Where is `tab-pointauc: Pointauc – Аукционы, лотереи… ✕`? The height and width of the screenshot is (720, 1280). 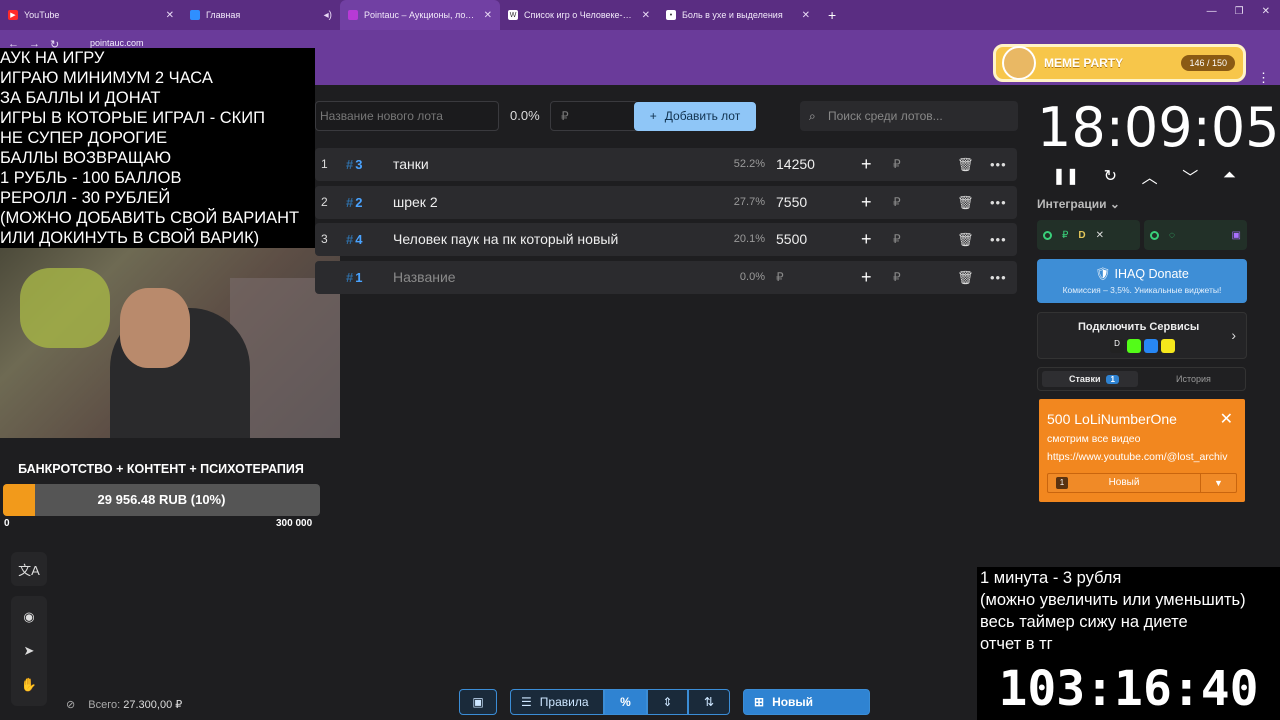
tab-pointauc: Pointauc – Аукционы, лотереи… ✕ is located at coordinates (420, 15).